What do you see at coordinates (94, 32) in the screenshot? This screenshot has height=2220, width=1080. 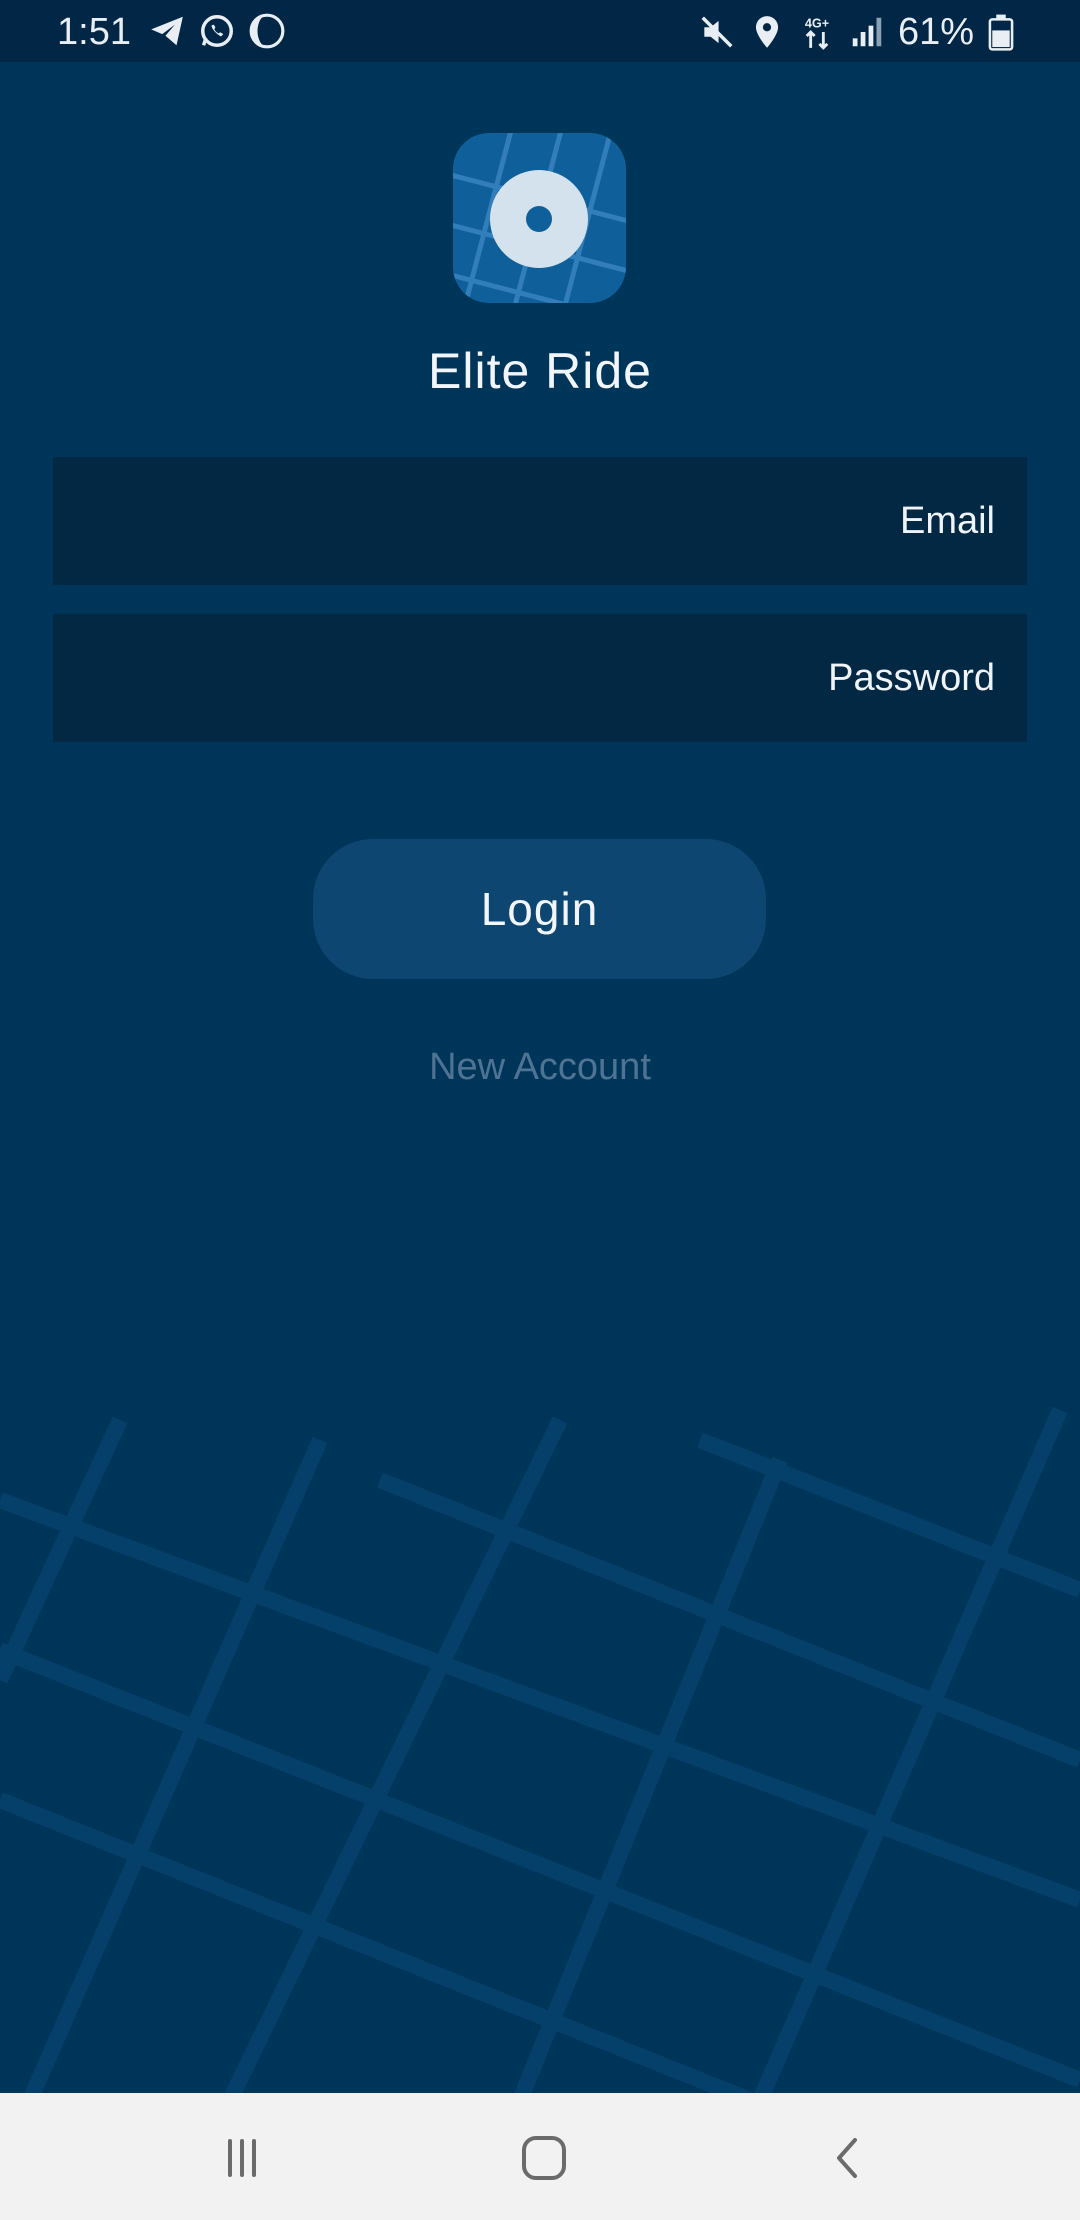 I see `status-time: 1:51` at bounding box center [94, 32].